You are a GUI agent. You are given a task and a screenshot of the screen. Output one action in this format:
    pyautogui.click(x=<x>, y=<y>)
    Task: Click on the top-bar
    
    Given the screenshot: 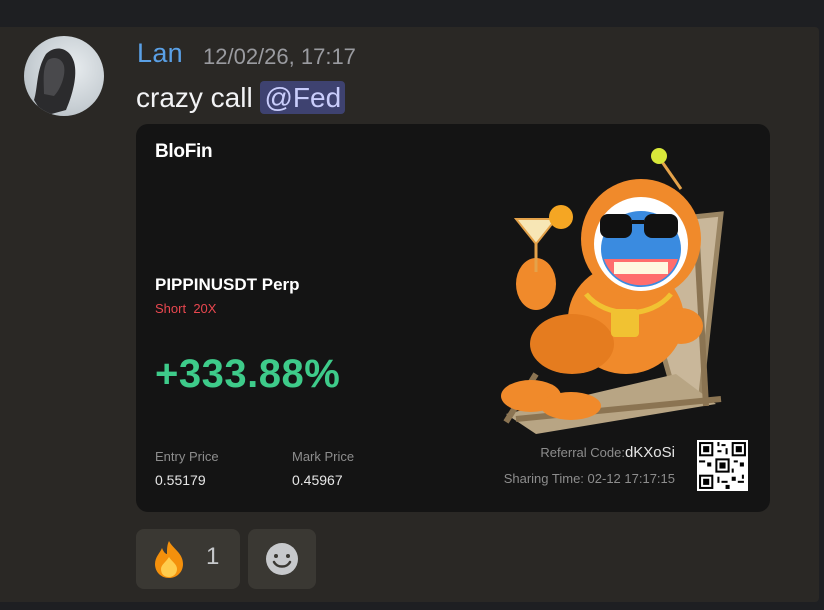 What is the action you would take?
    pyautogui.click(x=412, y=13)
    